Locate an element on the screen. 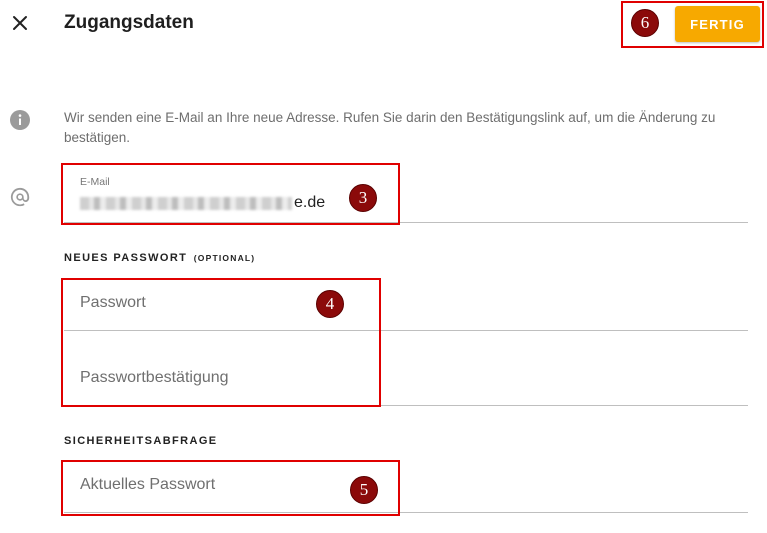  info-icon is located at coordinates (20, 120).